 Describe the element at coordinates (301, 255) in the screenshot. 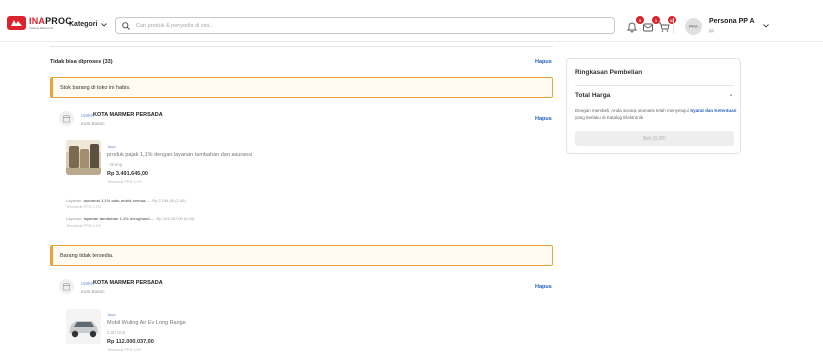

I see `unavailable-alert: Barang tidak tersedia.` at that location.